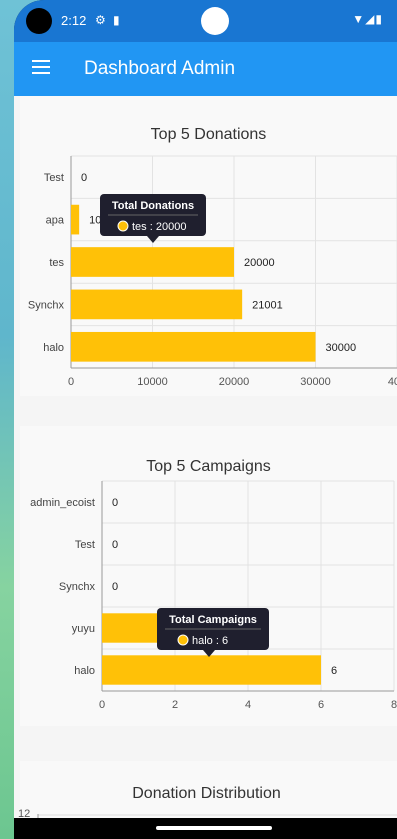 The image size is (397, 839). Describe the element at coordinates (213, 620) in the screenshot. I see `tooltip-title: Total Campaigns` at that location.